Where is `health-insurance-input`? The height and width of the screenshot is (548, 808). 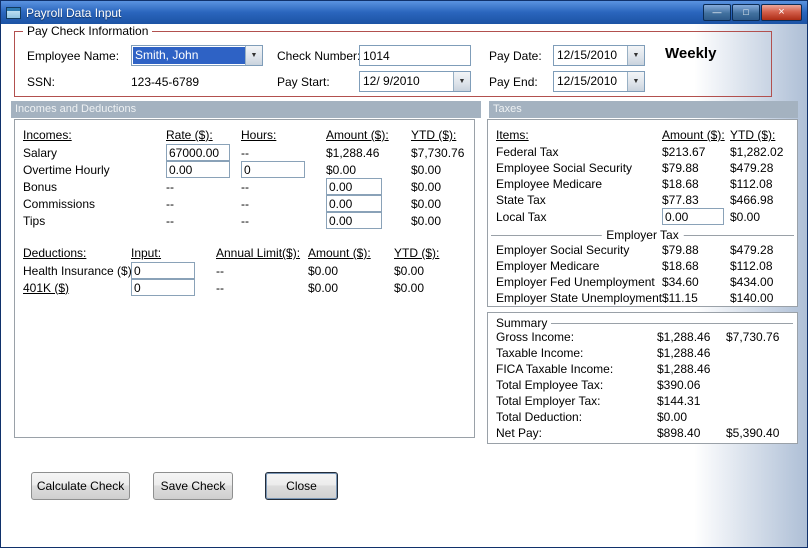
health-insurance-input is located at coordinates (163, 270).